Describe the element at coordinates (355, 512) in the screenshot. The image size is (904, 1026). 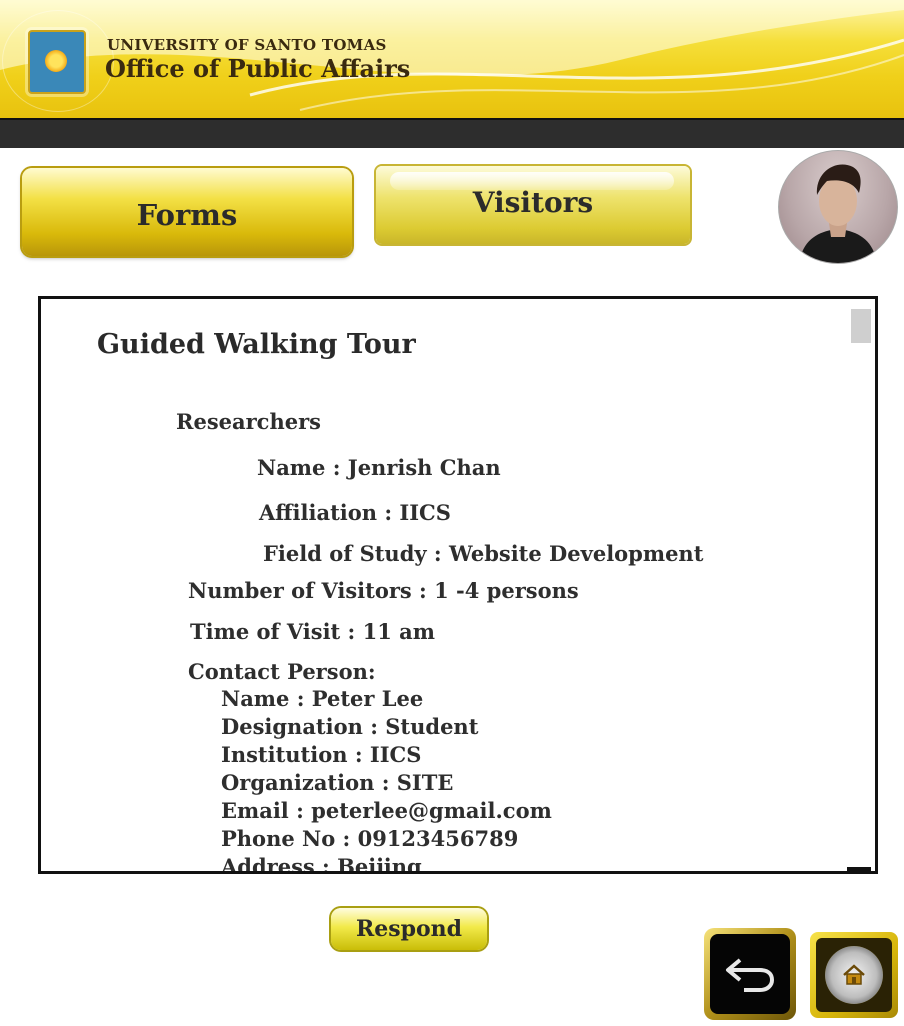
I see `visitor-affiliation: Affiliation : IICS` at that location.